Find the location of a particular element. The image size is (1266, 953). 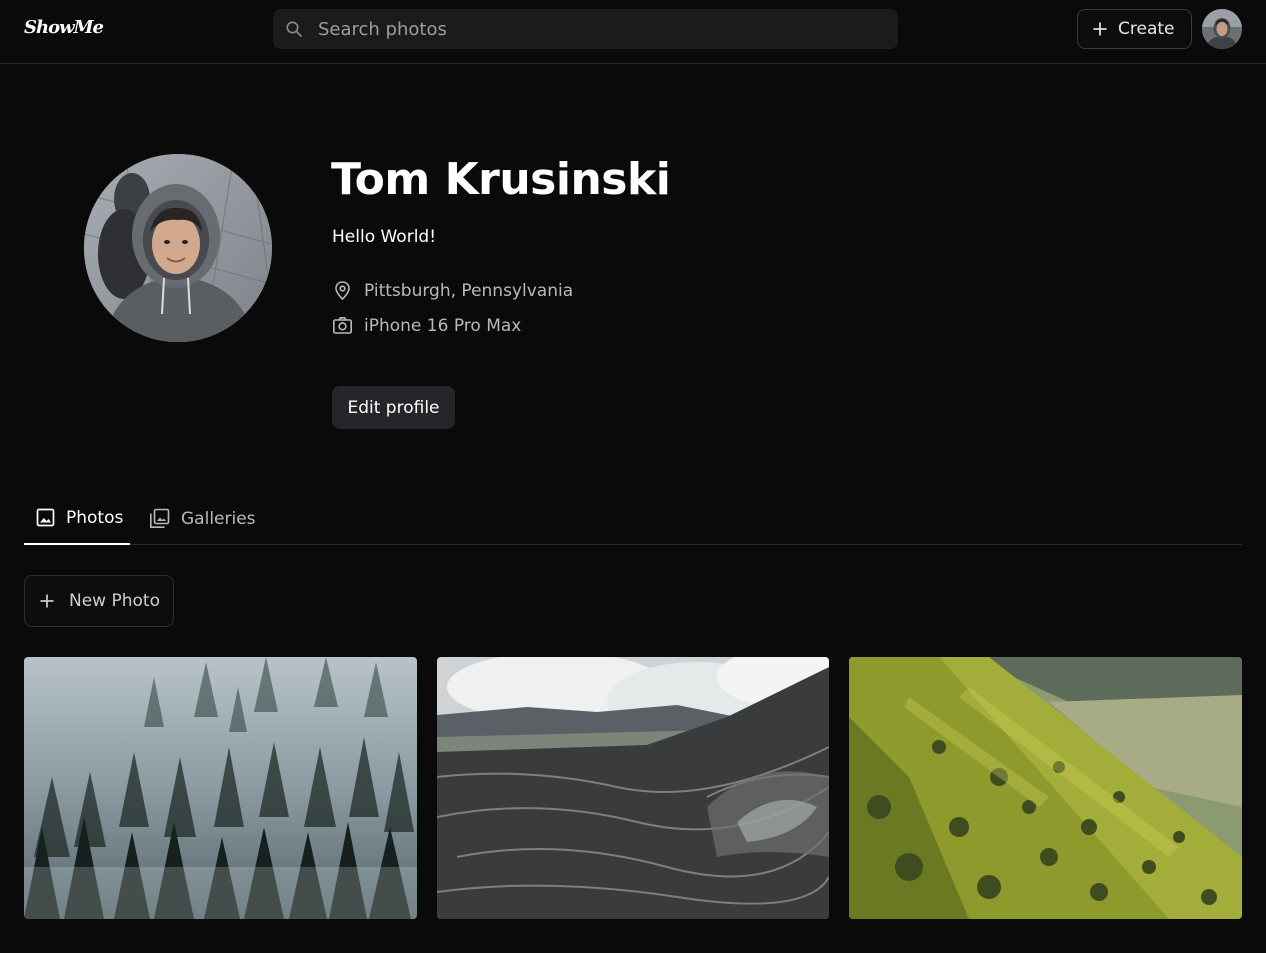

edit-profile-button: Edit profile is located at coordinates (393, 407).